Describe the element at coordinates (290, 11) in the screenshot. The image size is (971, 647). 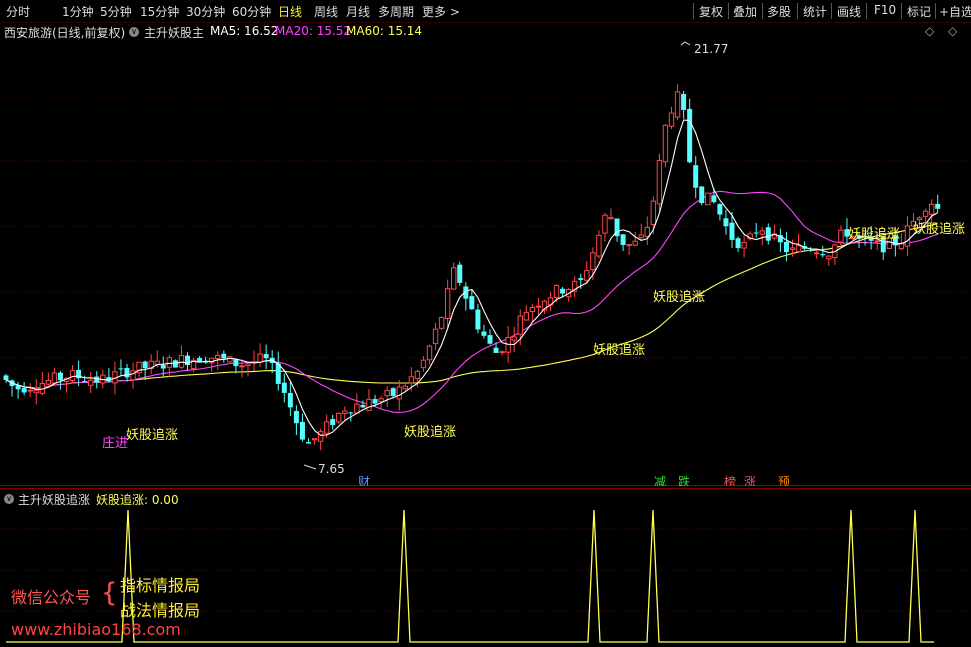
I see `period-tab-daily: 日线` at that location.